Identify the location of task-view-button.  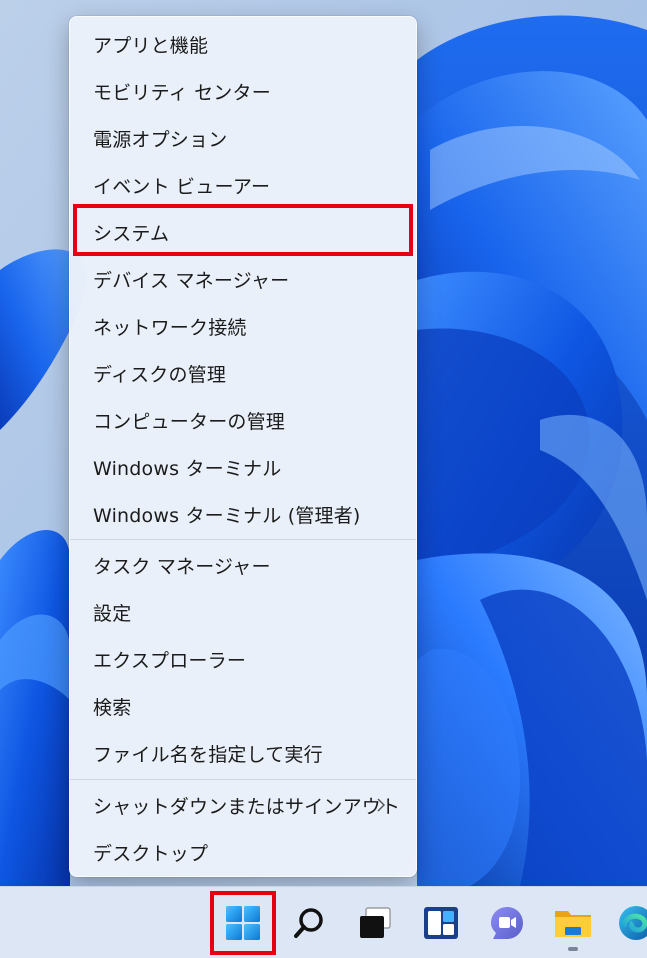
(375, 923).